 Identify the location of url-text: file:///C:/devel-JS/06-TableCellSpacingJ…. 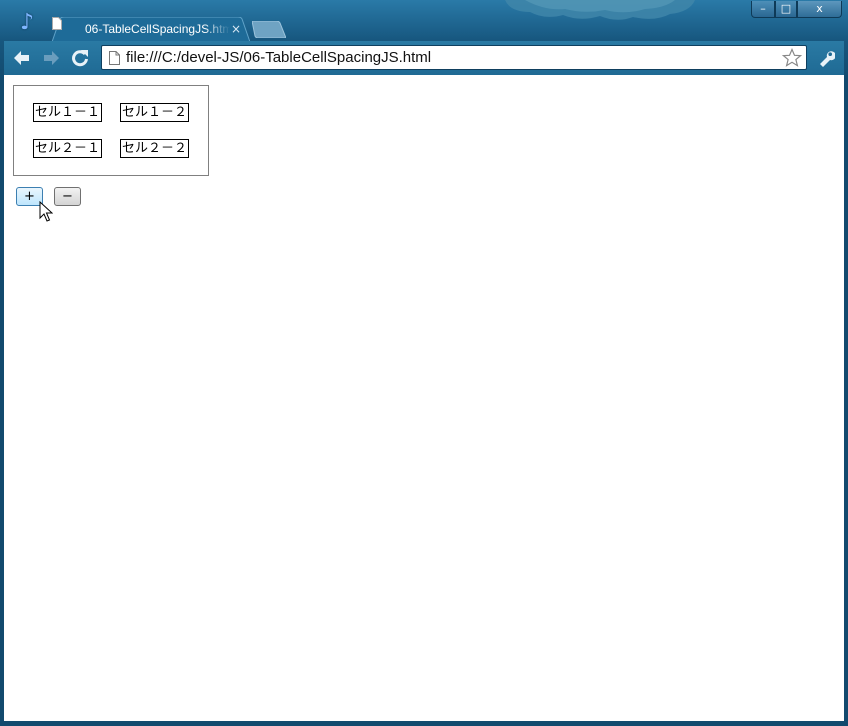
(278, 57).